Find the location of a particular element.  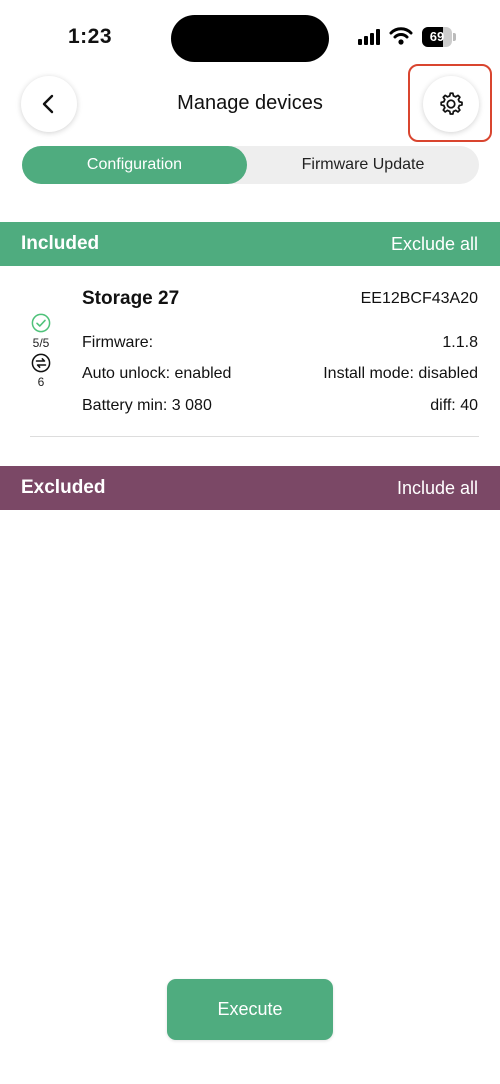

execute-button: Execute is located at coordinates (250, 1009).